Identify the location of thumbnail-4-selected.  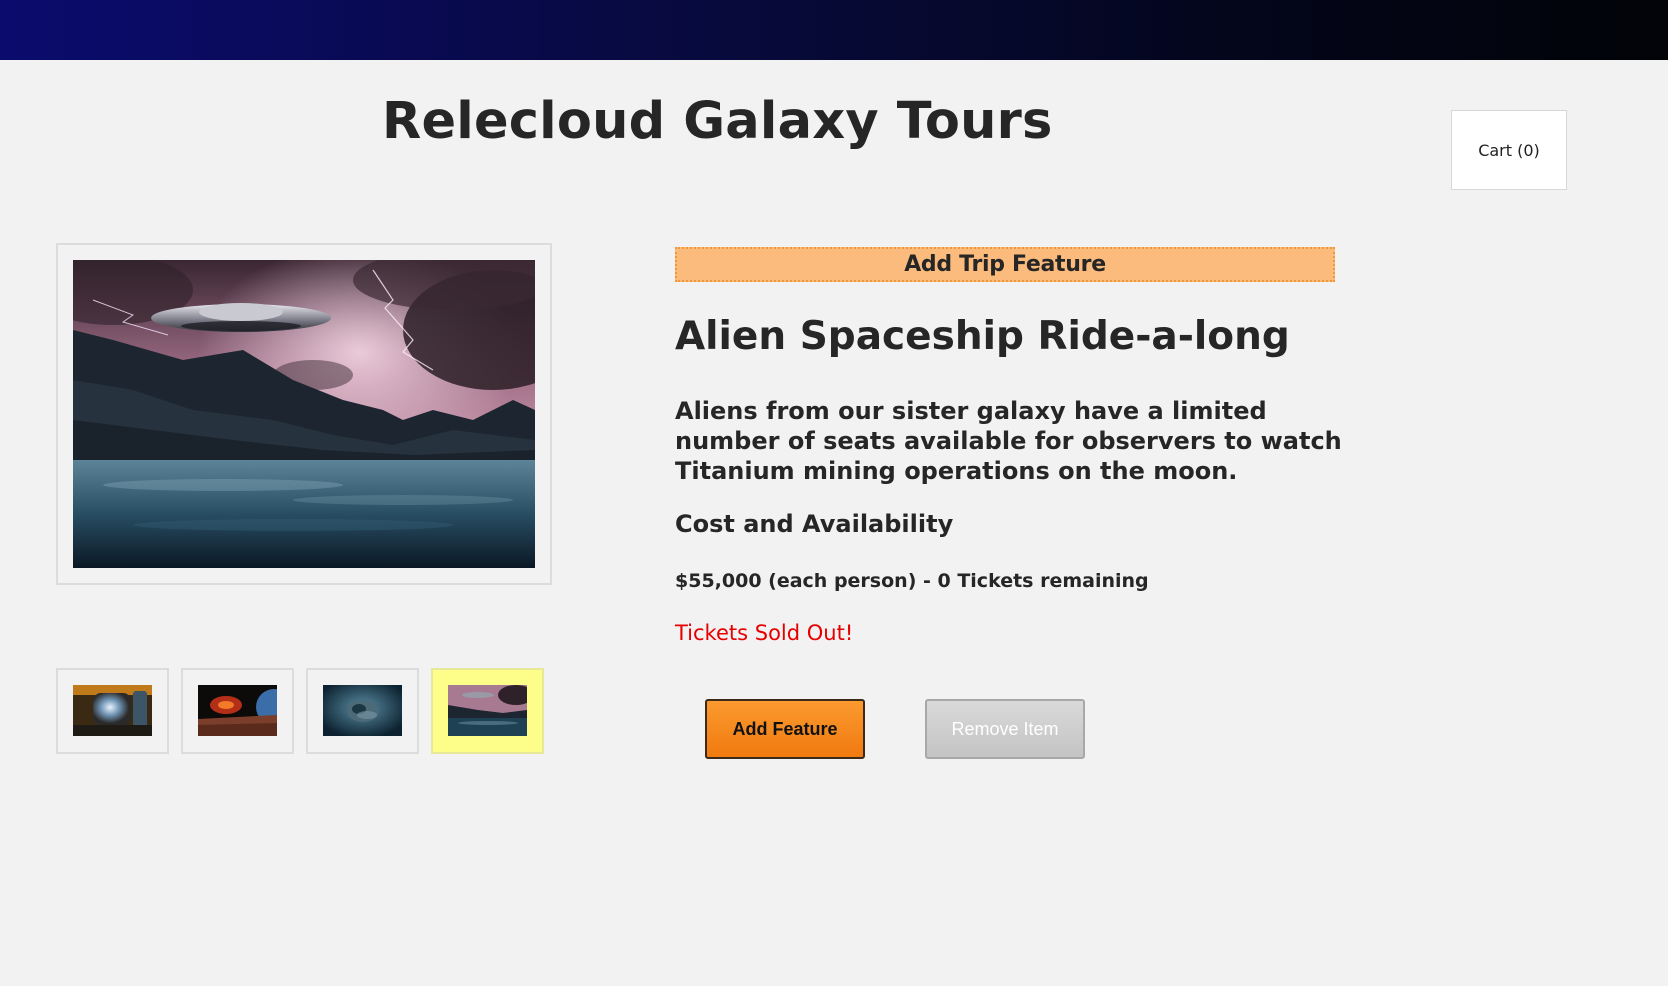
(487, 711).